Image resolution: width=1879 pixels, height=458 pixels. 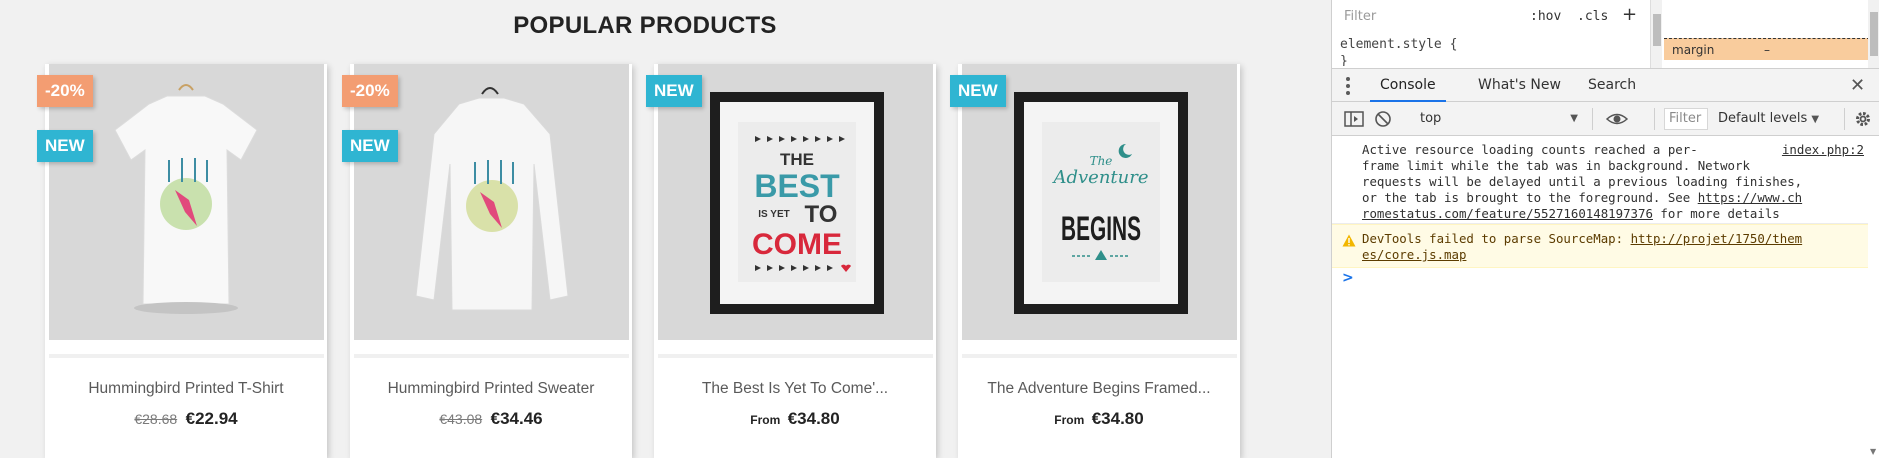 I want to click on element-style-close: }, so click(x=1344, y=60).